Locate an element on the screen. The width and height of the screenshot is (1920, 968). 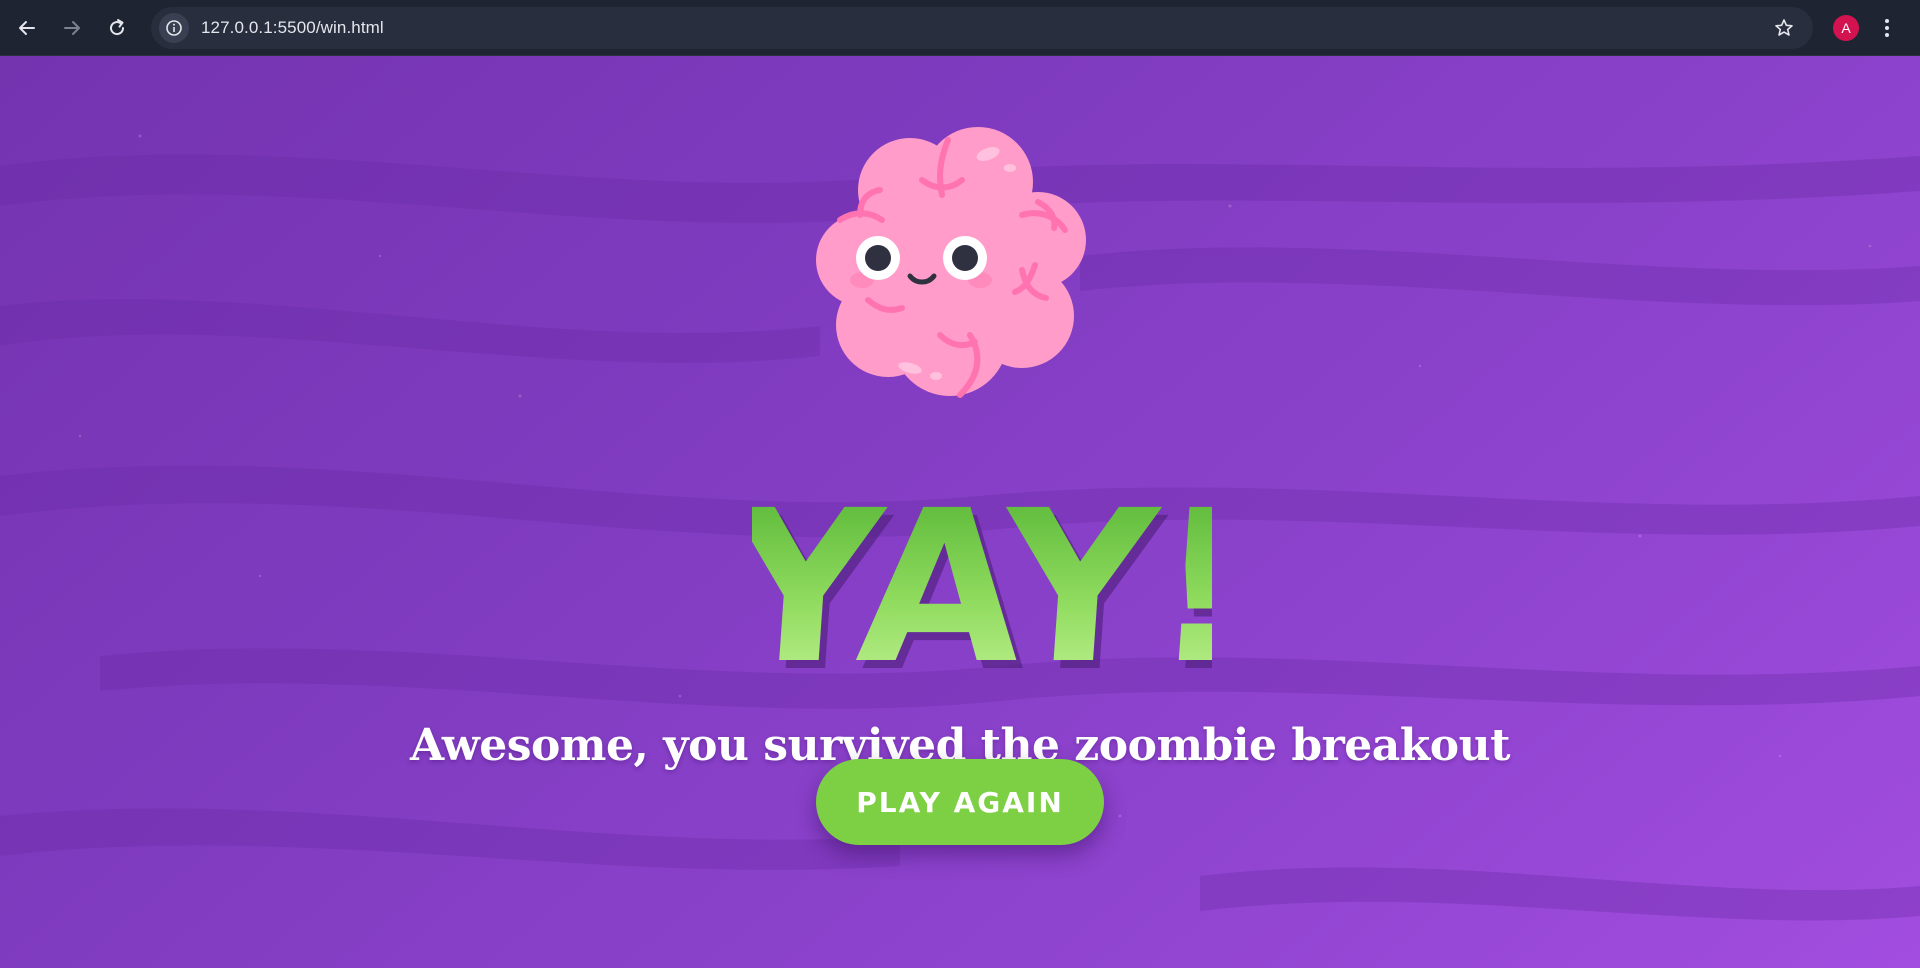
yay-heading-text: YAY! is located at coordinates (982, 582).